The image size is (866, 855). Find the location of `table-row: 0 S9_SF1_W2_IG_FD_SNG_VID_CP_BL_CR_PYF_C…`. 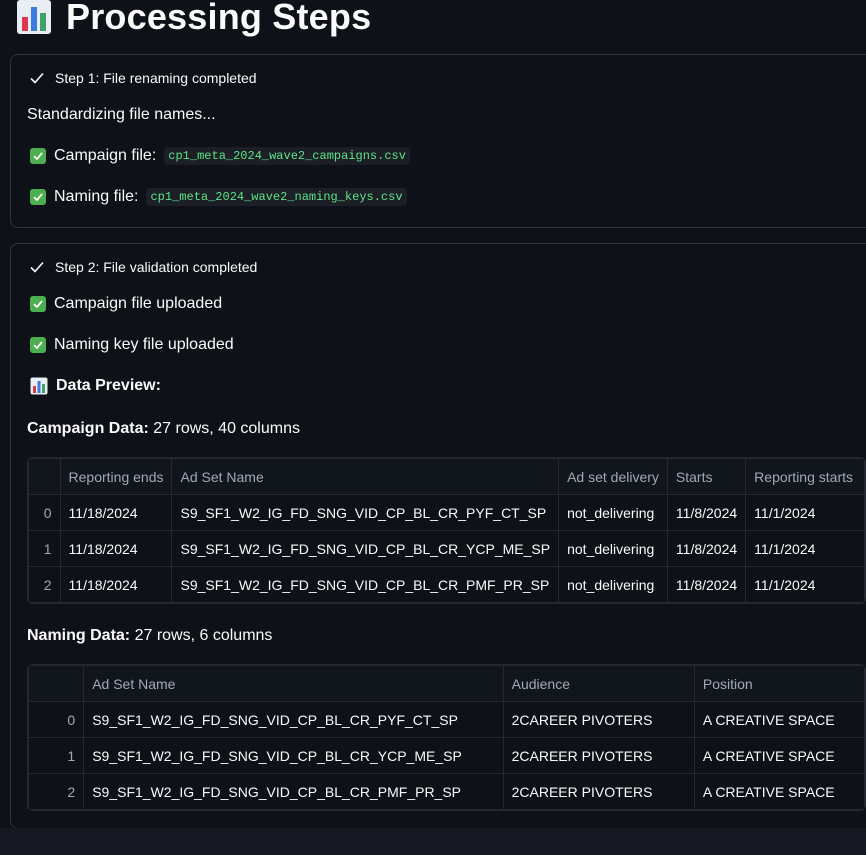

table-row: 0 S9_SF1_W2_IG_FD_SNG_VID_CP_BL_CR_PYF_C… is located at coordinates (446, 719).